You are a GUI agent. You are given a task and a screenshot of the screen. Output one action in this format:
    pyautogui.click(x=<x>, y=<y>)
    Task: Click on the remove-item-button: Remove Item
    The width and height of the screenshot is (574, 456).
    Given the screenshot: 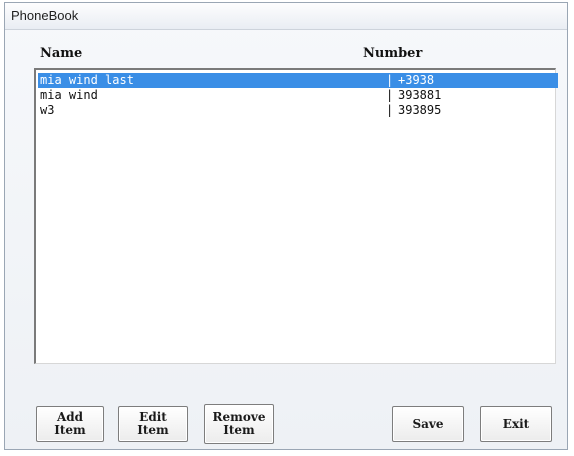 What is the action you would take?
    pyautogui.click(x=239, y=424)
    